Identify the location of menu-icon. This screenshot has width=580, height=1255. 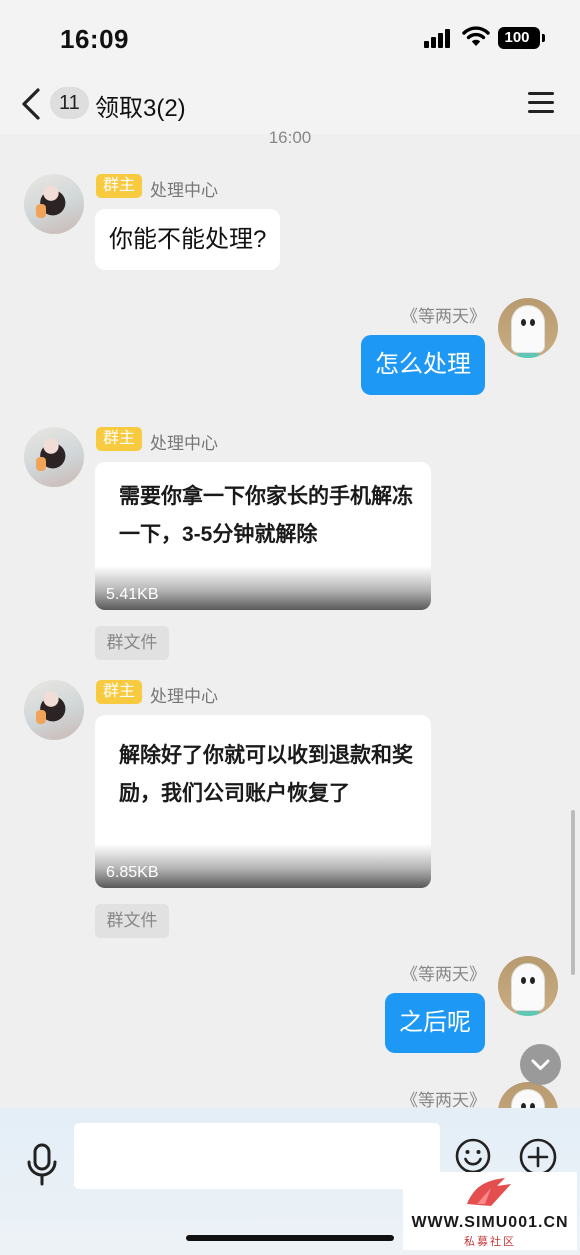
(541, 103).